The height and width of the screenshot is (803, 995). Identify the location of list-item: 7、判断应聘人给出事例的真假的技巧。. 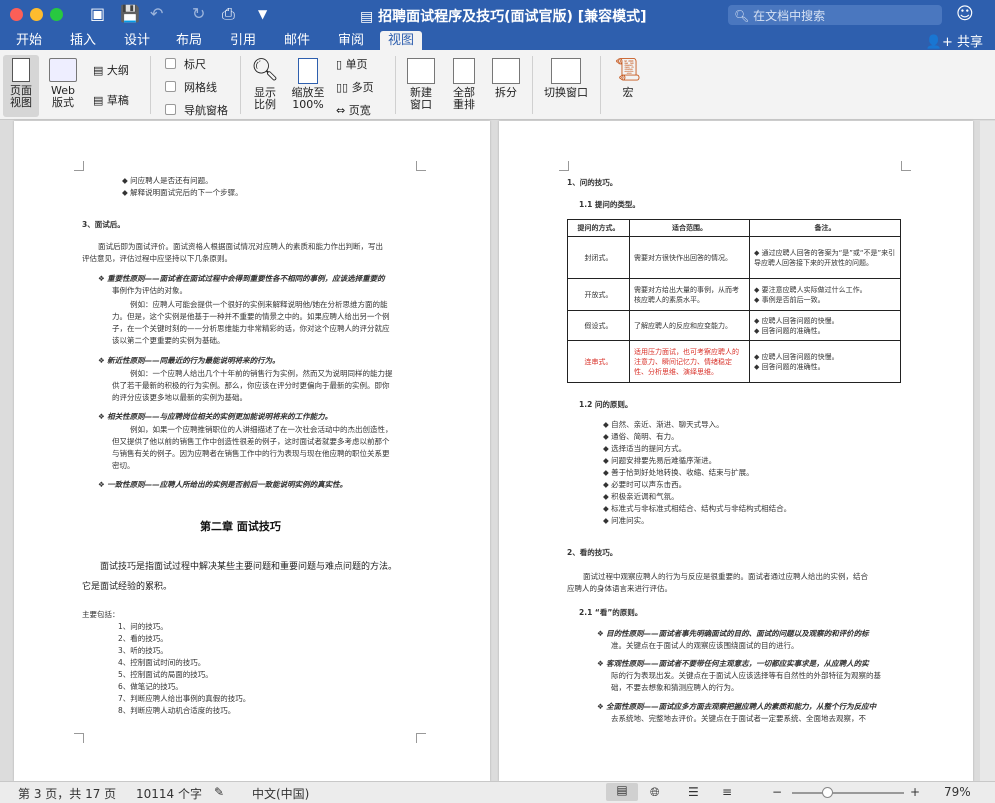
(184, 698).